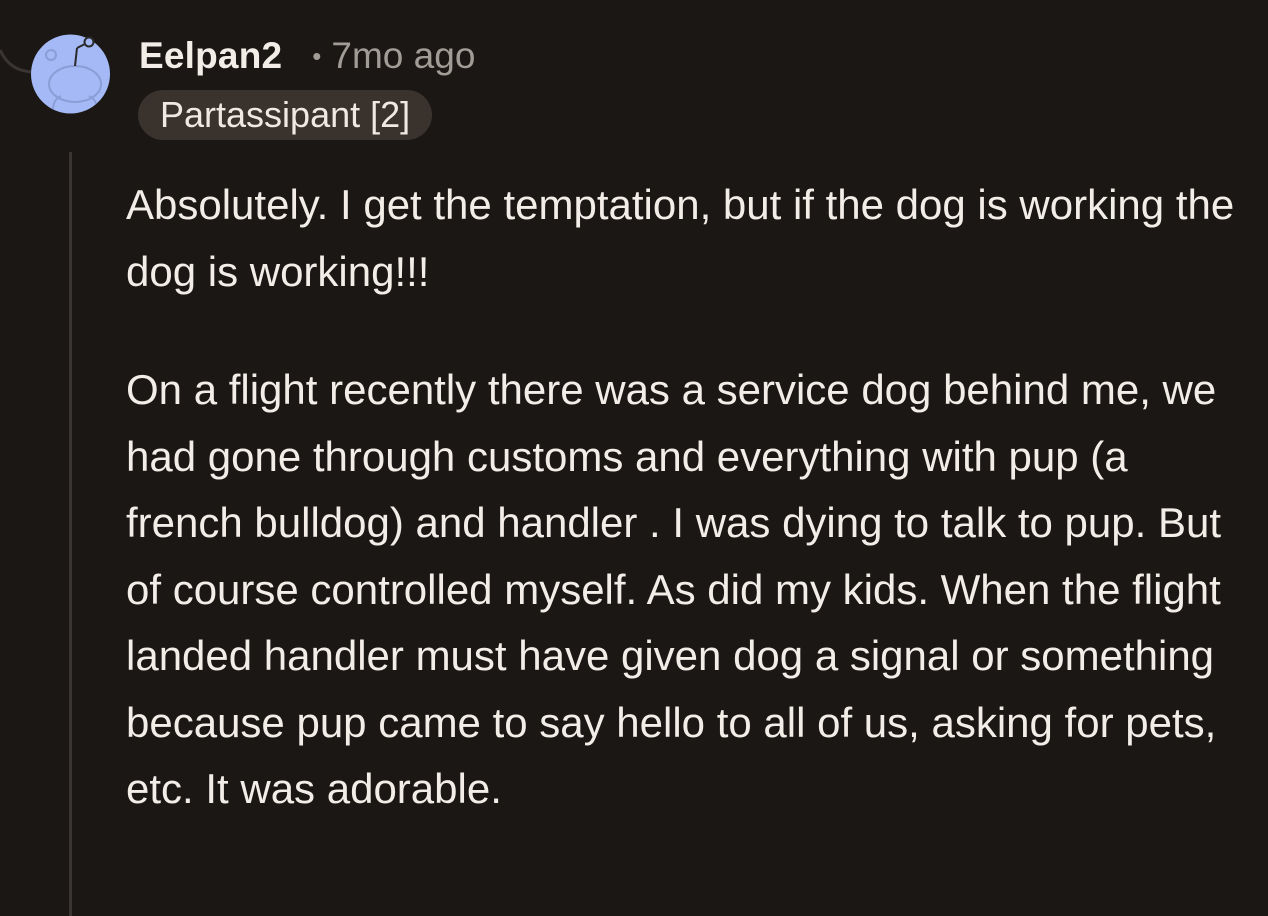 The height and width of the screenshot is (916, 1268). I want to click on user-flair-badge: Partassipant [2], so click(285, 115).